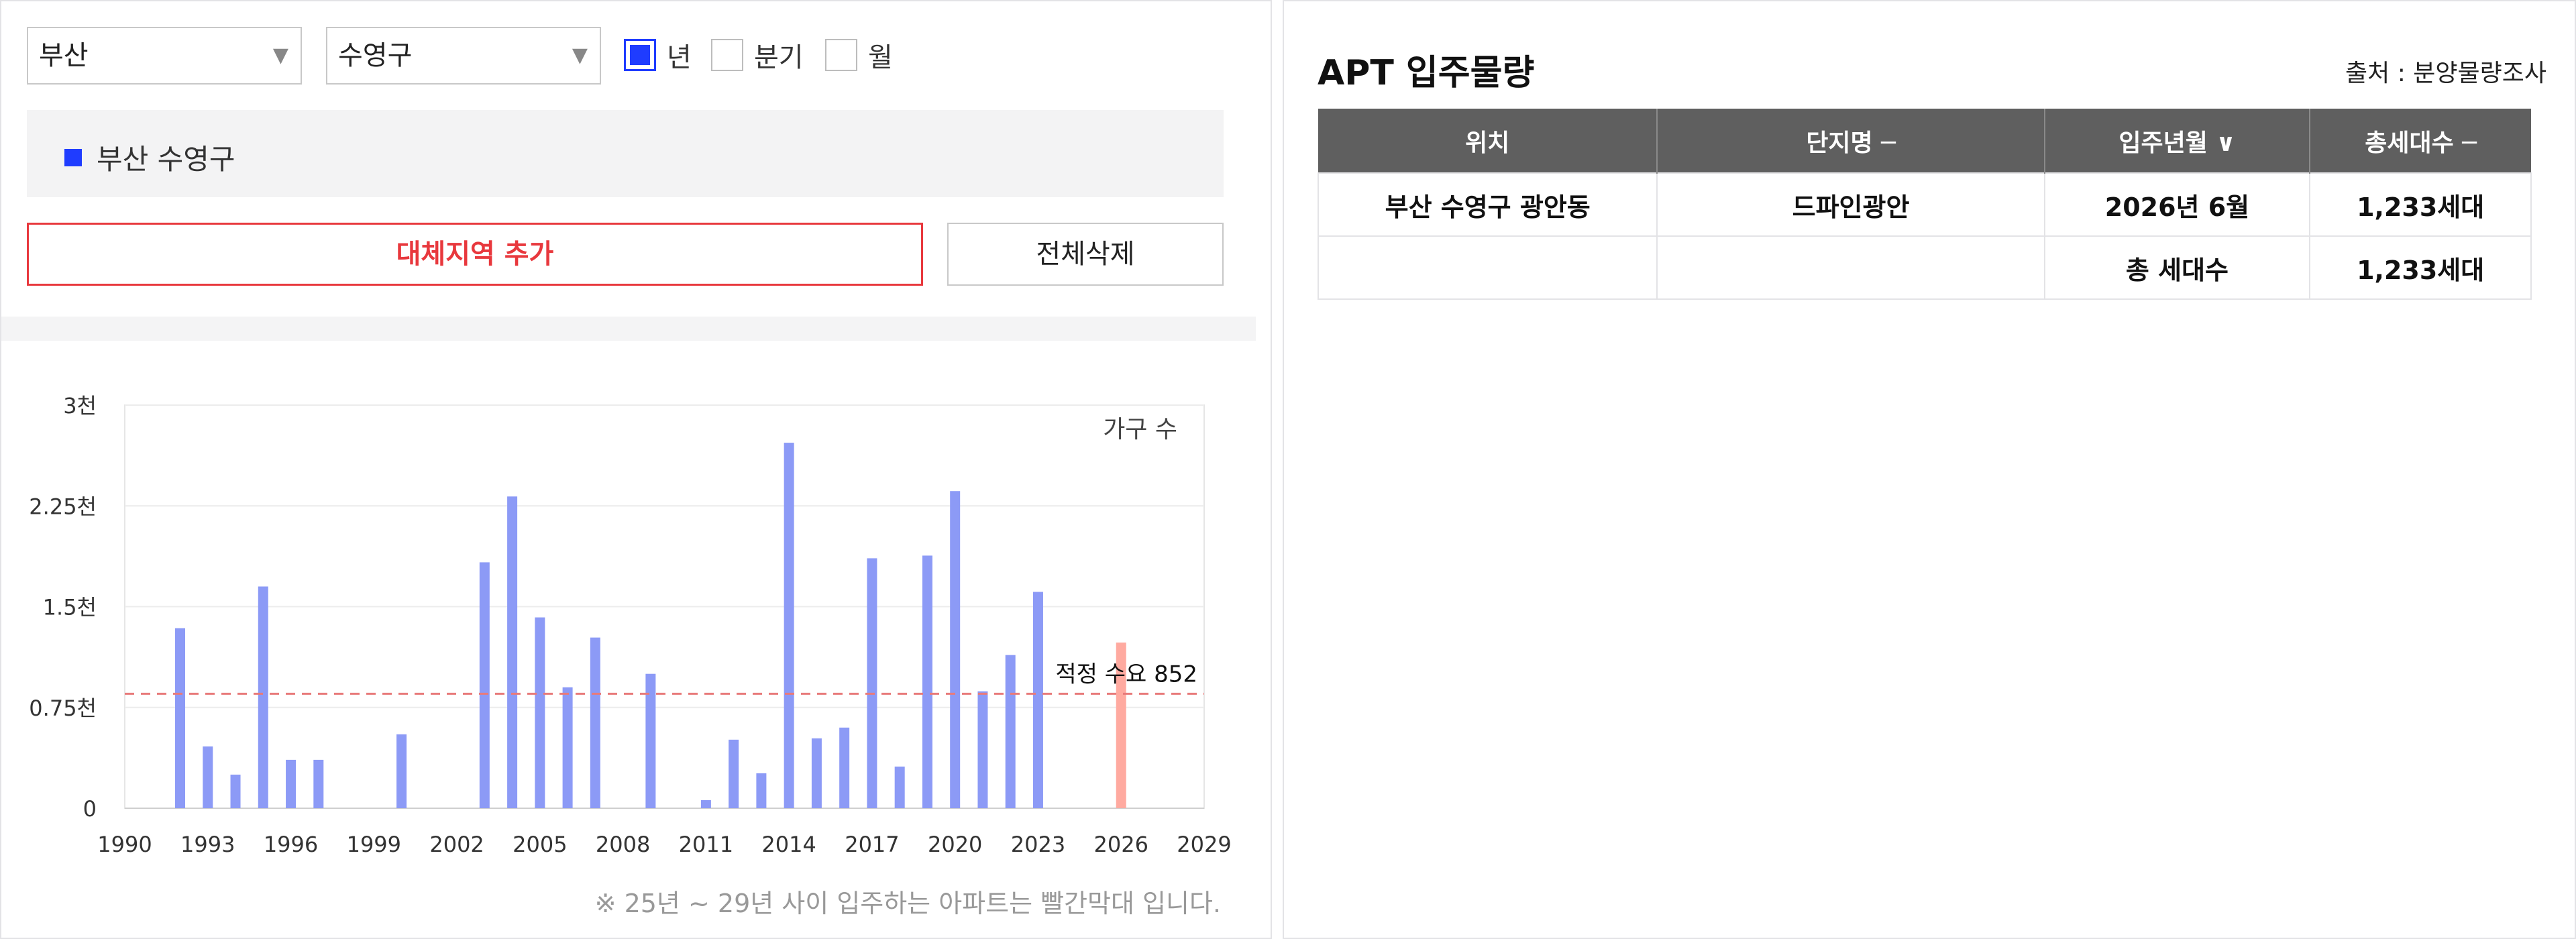 The image size is (2576, 939). What do you see at coordinates (374, 844) in the screenshot?
I see `x-tick-label: 1999` at bounding box center [374, 844].